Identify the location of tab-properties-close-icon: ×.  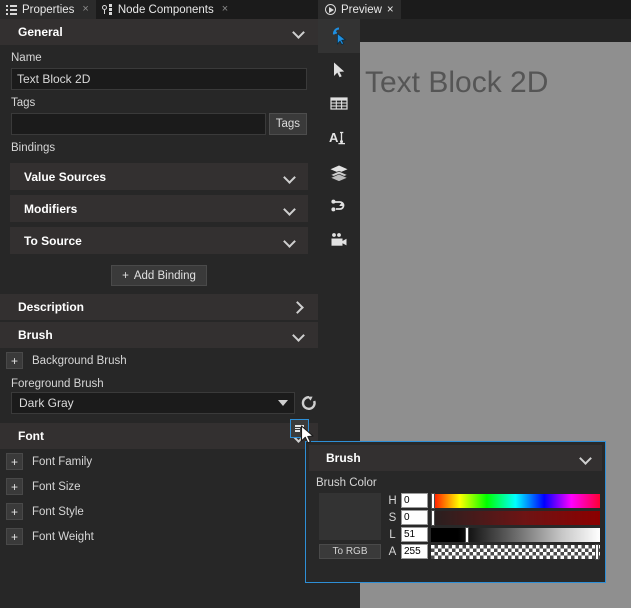
(85, 9).